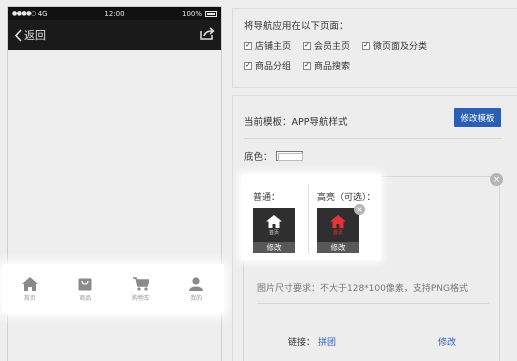  Describe the element at coordinates (274, 247) in the screenshot. I see `edit-normal-icon-button: 修改` at that location.